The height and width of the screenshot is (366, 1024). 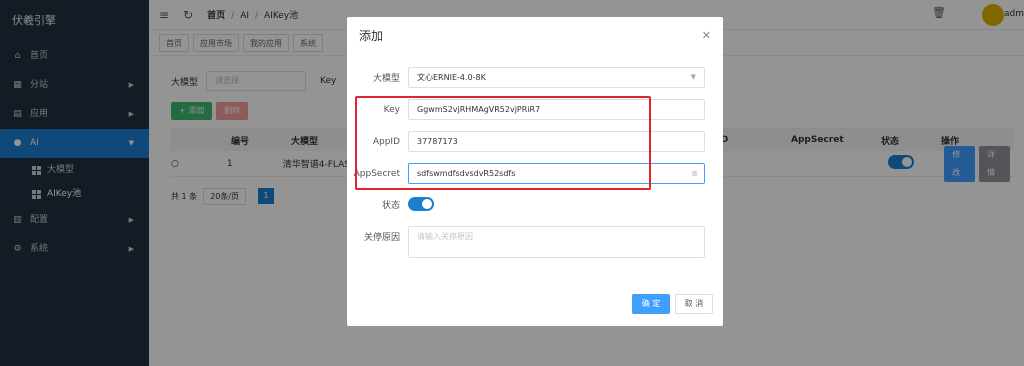 I want to click on model-select: 文心ERNIE-4.0-8K ▼, so click(x=556, y=77).